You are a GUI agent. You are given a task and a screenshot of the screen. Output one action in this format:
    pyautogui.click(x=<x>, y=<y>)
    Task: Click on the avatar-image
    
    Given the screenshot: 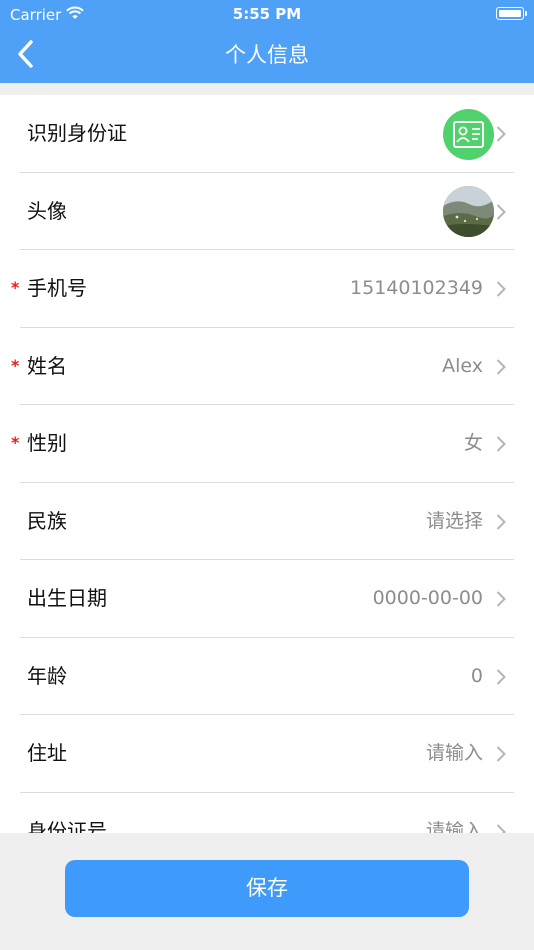 What is the action you would take?
    pyautogui.click(x=468, y=211)
    